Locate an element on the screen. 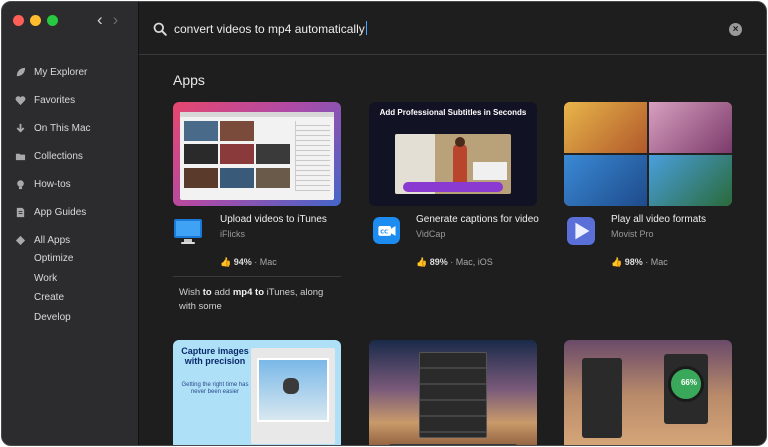  sidebar-item-all-apps: All Apps is located at coordinates (42, 240).